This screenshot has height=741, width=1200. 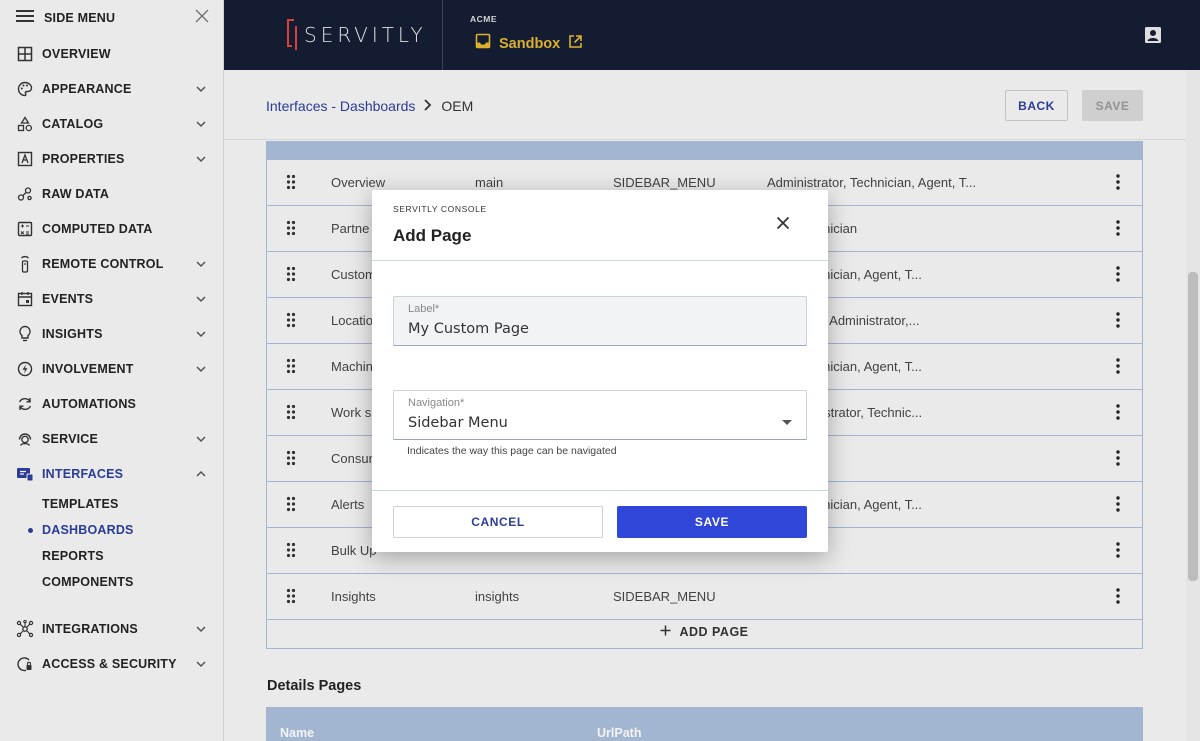 What do you see at coordinates (600, 321) in the screenshot?
I see `label-input: Label* My Custom Page` at bounding box center [600, 321].